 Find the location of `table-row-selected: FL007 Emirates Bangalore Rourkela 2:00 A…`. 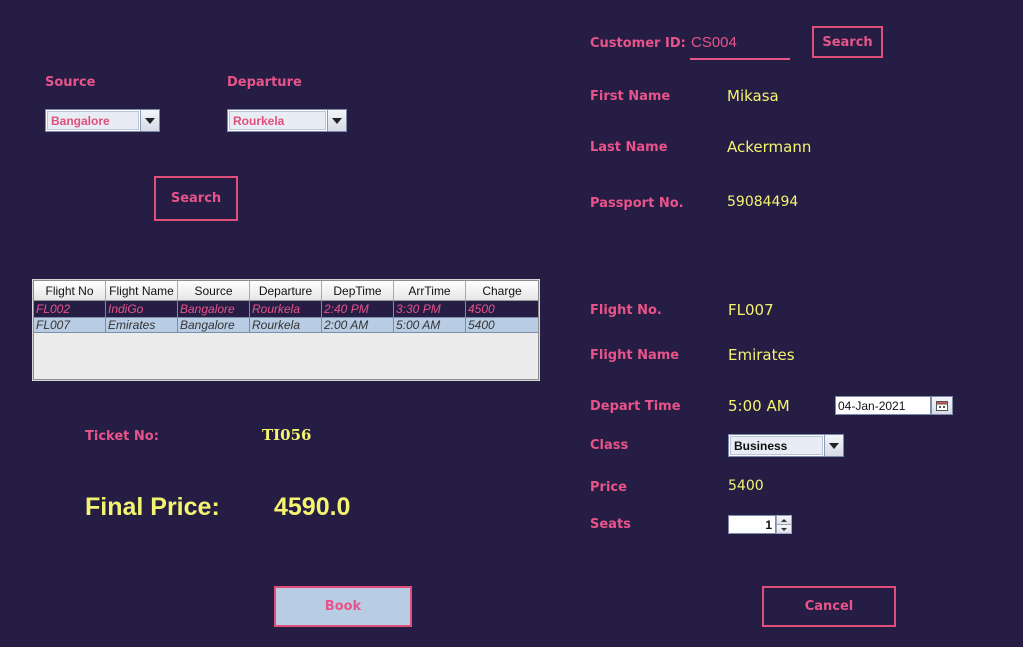

table-row-selected: FL007 Emirates Bangalore Rourkela 2:00 A… is located at coordinates (286, 325).